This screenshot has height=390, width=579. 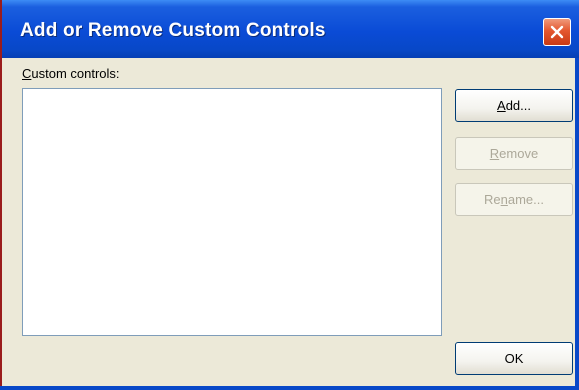 I want to click on close-icon, so click(x=557, y=32).